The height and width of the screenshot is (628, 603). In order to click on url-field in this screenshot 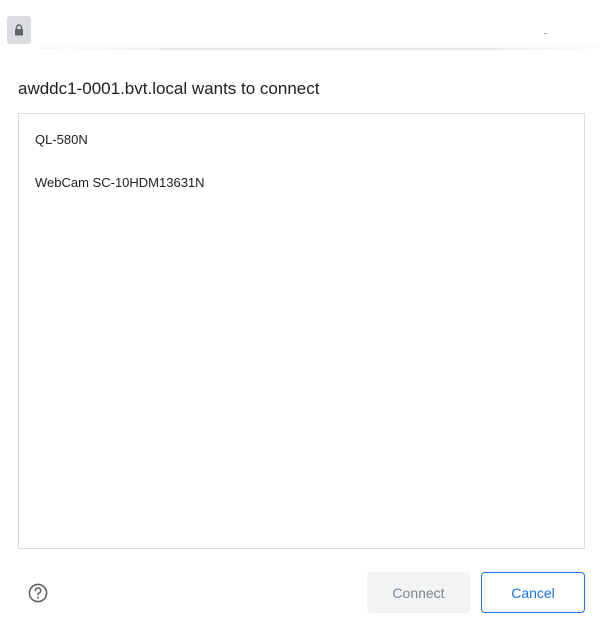, I will do `click(320, 30)`.